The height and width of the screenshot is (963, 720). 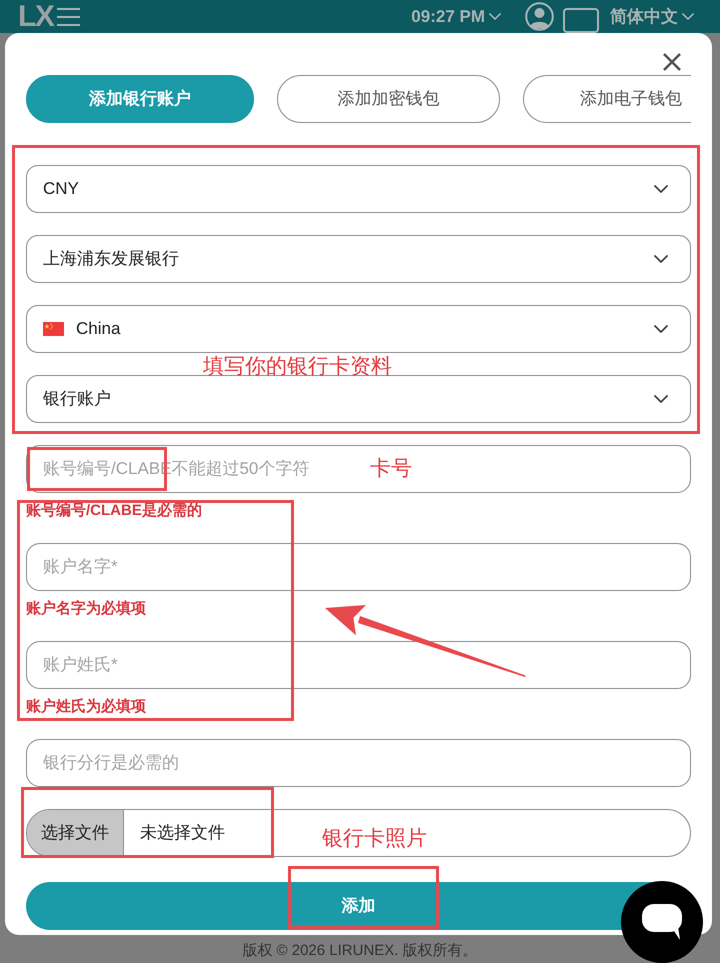 I want to click on error-text: 账户名字为必填项, so click(x=86, y=609).